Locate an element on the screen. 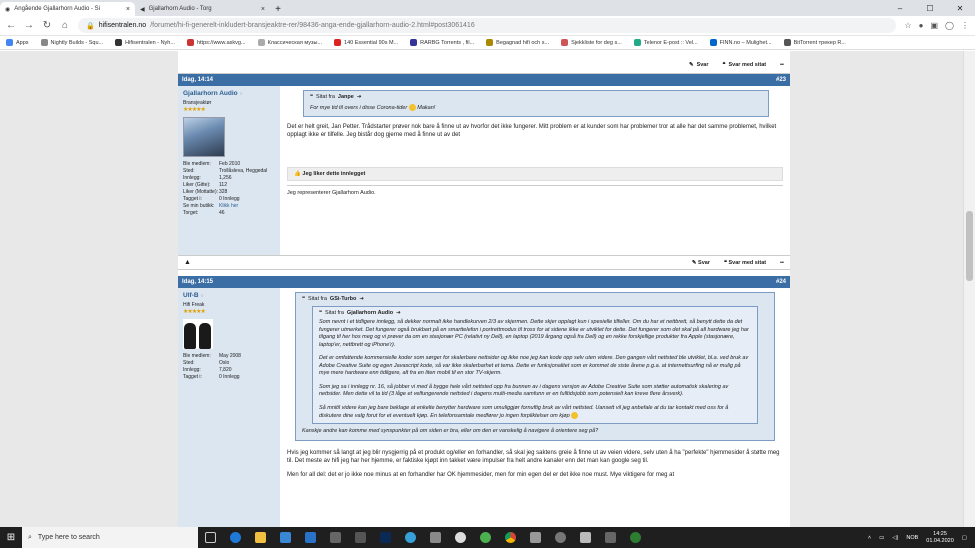  notification-icon: ▢ is located at coordinates (964, 538).